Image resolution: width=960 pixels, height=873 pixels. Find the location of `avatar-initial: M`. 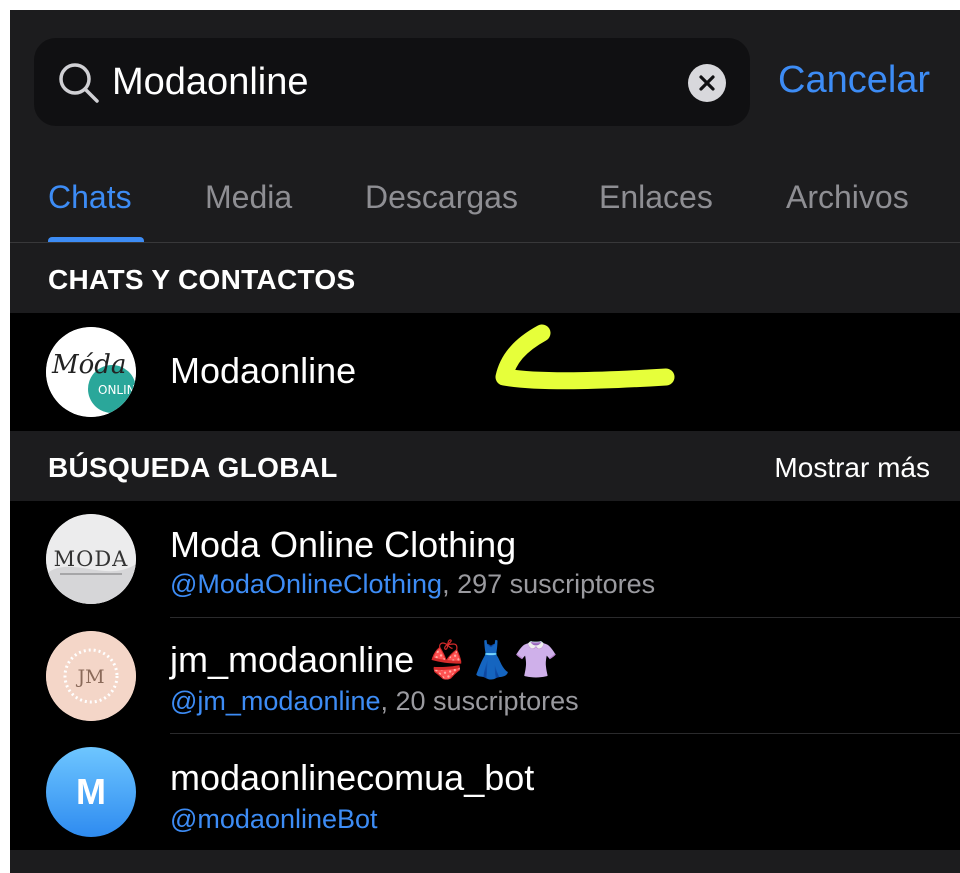

avatar-initial: M is located at coordinates (91, 791).